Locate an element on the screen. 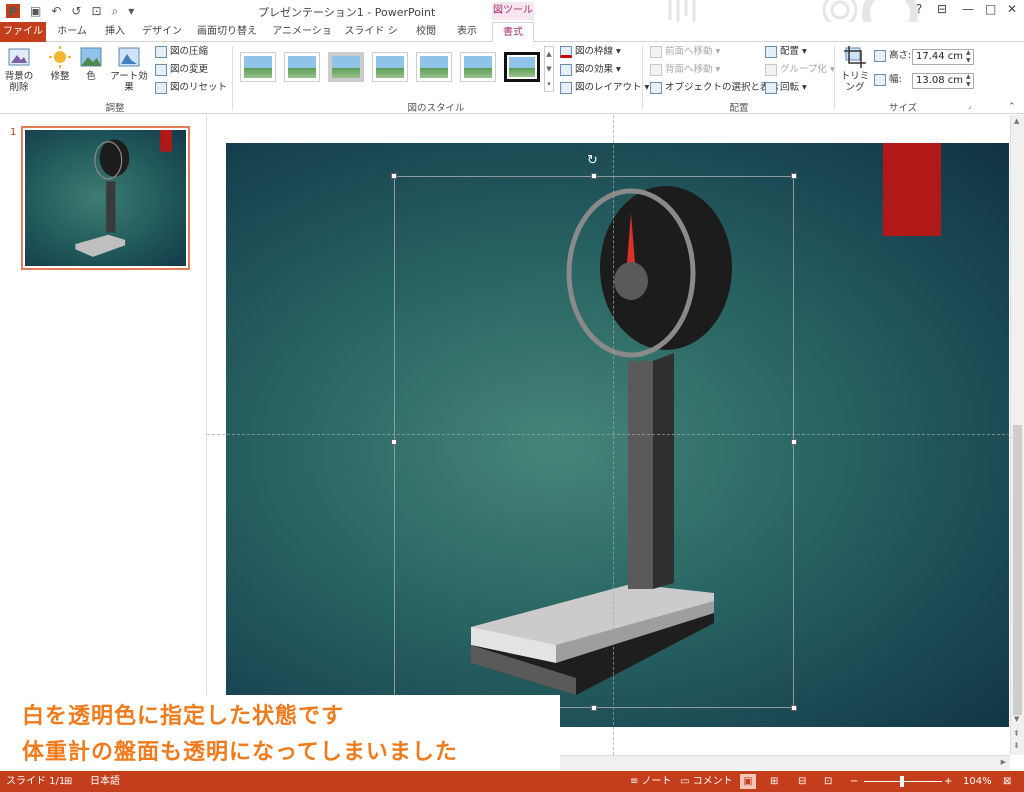 Image resolution: width=1024 pixels, height=792 pixels. selection-pane-button: オブジェクトの選択と表示 is located at coordinates (714, 88).